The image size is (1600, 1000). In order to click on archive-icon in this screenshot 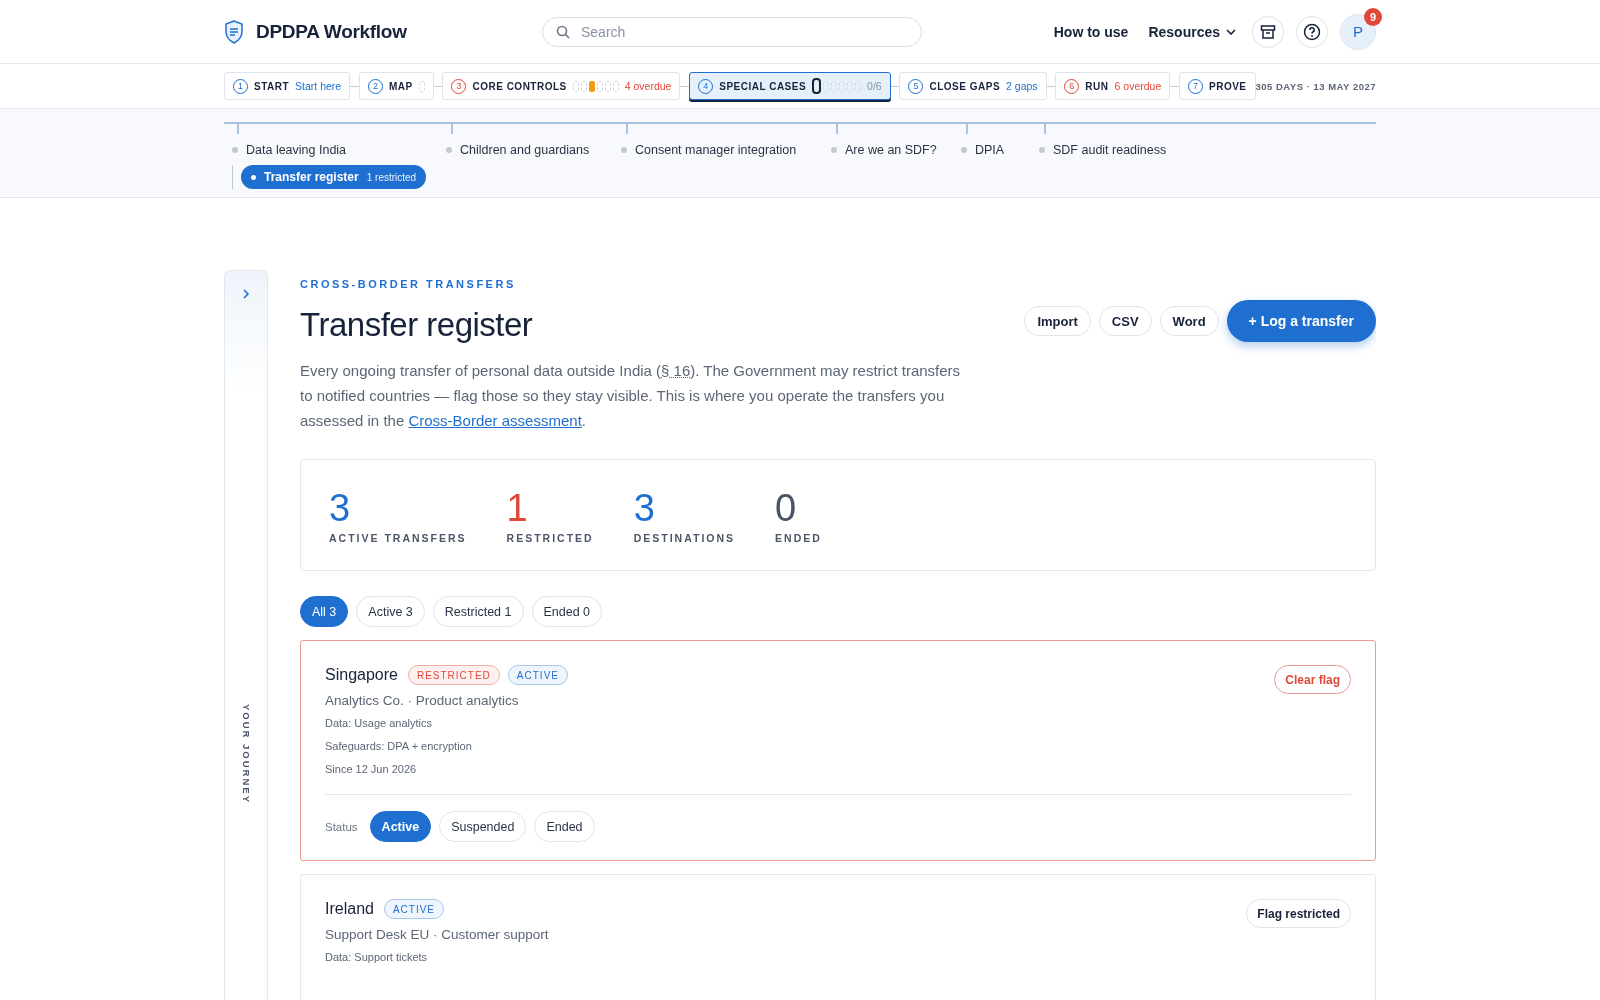, I will do `click(1268, 31)`.